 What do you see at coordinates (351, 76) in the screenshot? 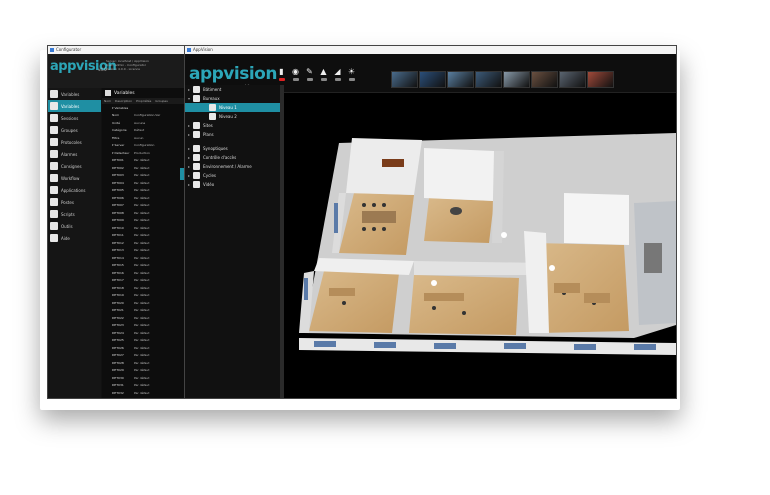
I see `toolbar-button-light: ☀` at bounding box center [351, 76].